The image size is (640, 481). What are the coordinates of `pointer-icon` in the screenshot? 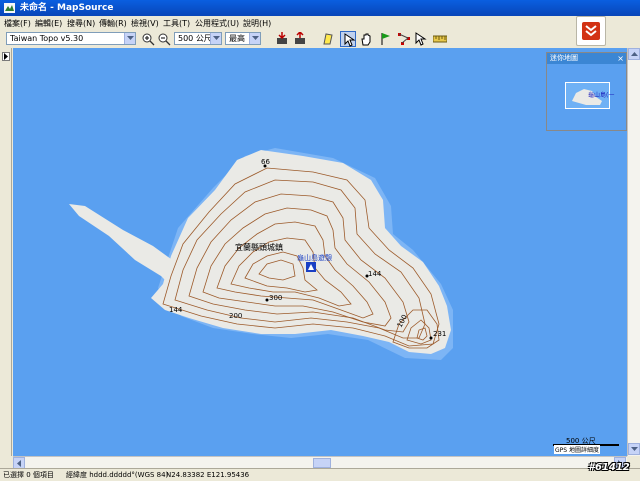 It's located at (421, 39).